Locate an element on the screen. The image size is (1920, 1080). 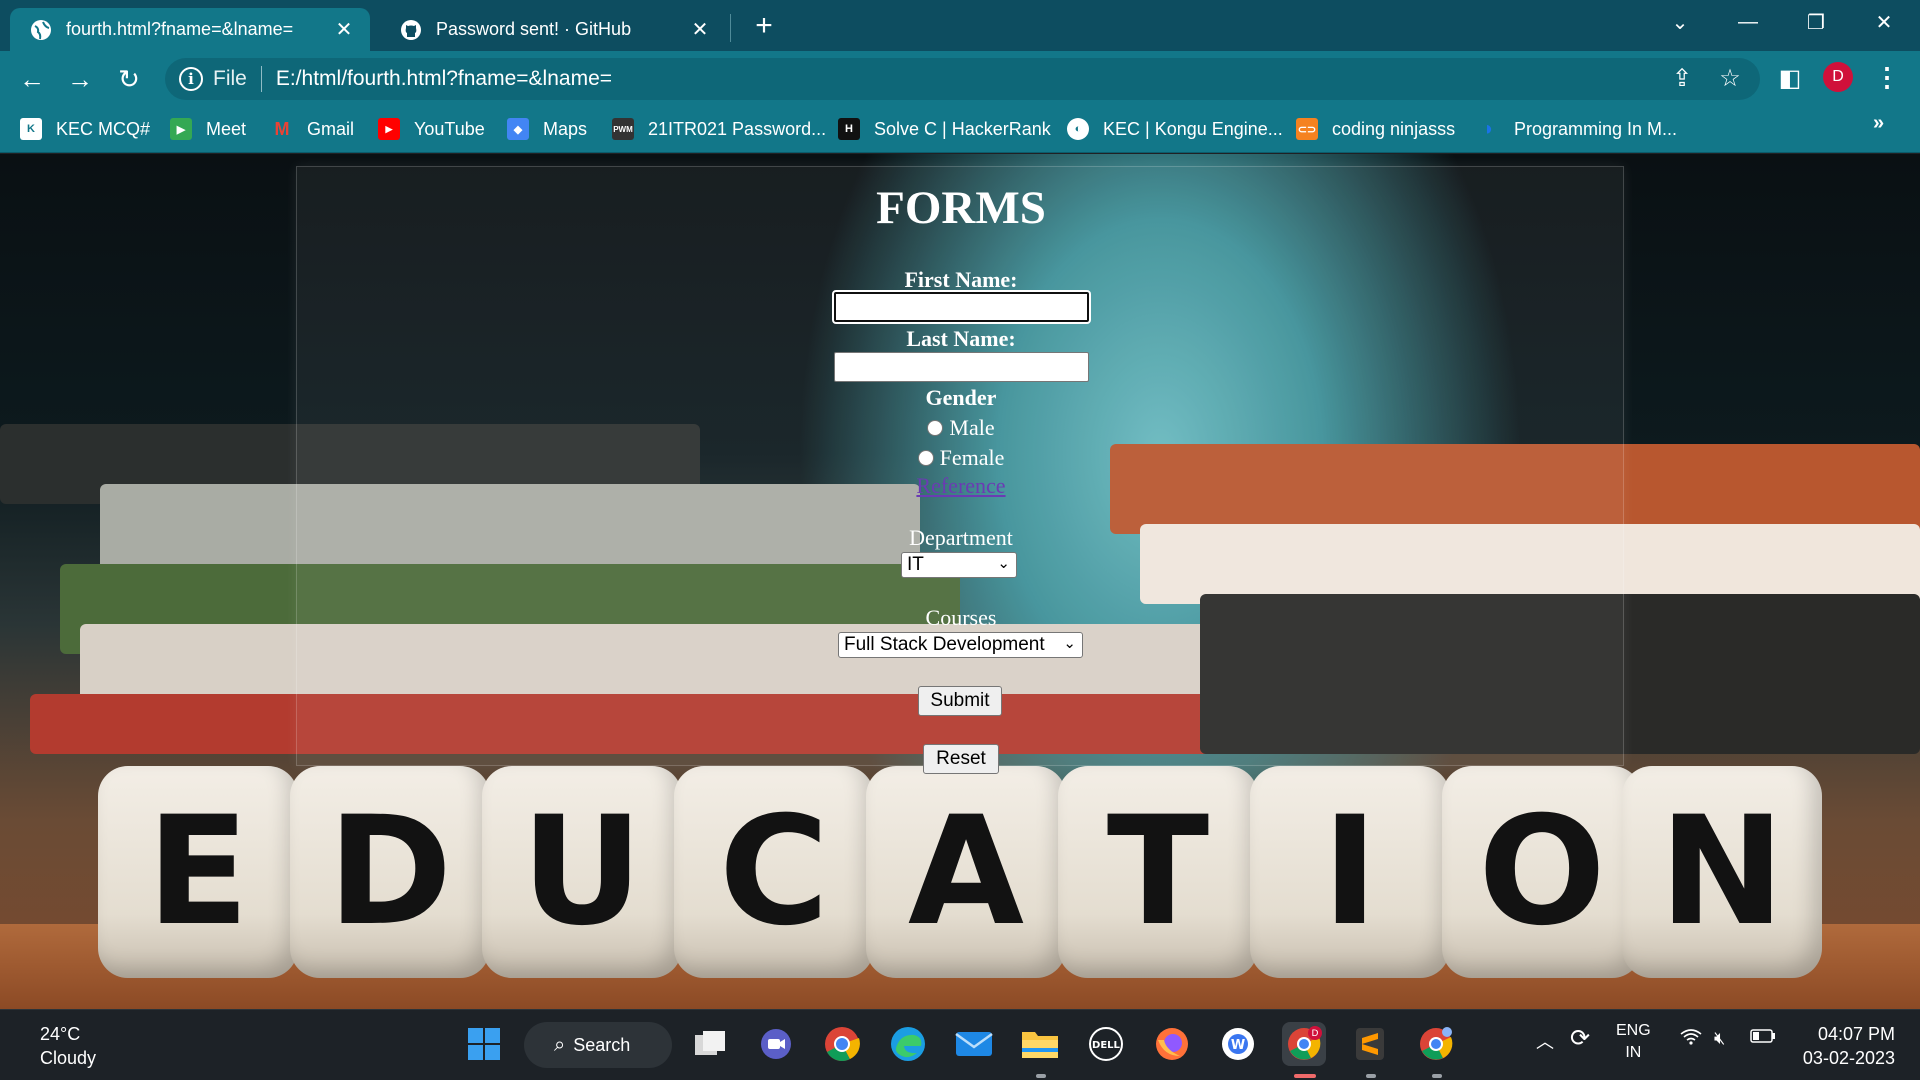
wifi-icon is located at coordinates (1691, 1039).